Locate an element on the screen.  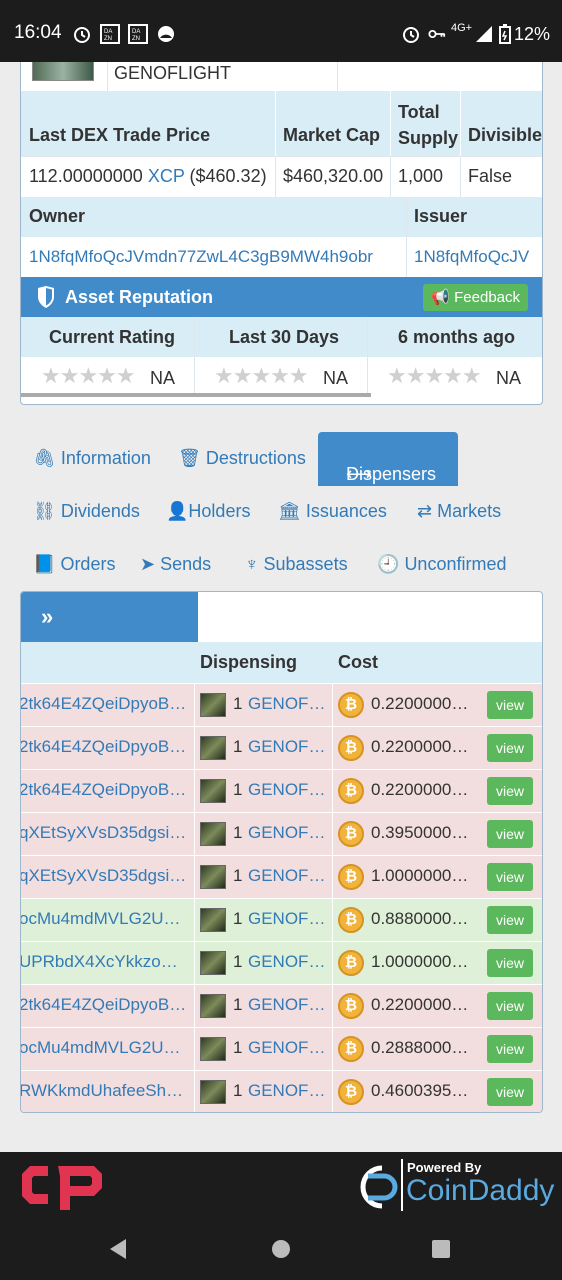
rating-stars-6-months: ★★★★★ is located at coordinates (434, 375).